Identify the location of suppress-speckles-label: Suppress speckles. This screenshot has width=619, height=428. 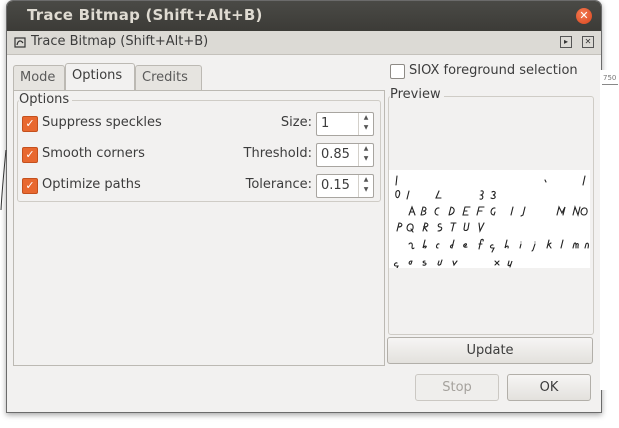
(102, 122).